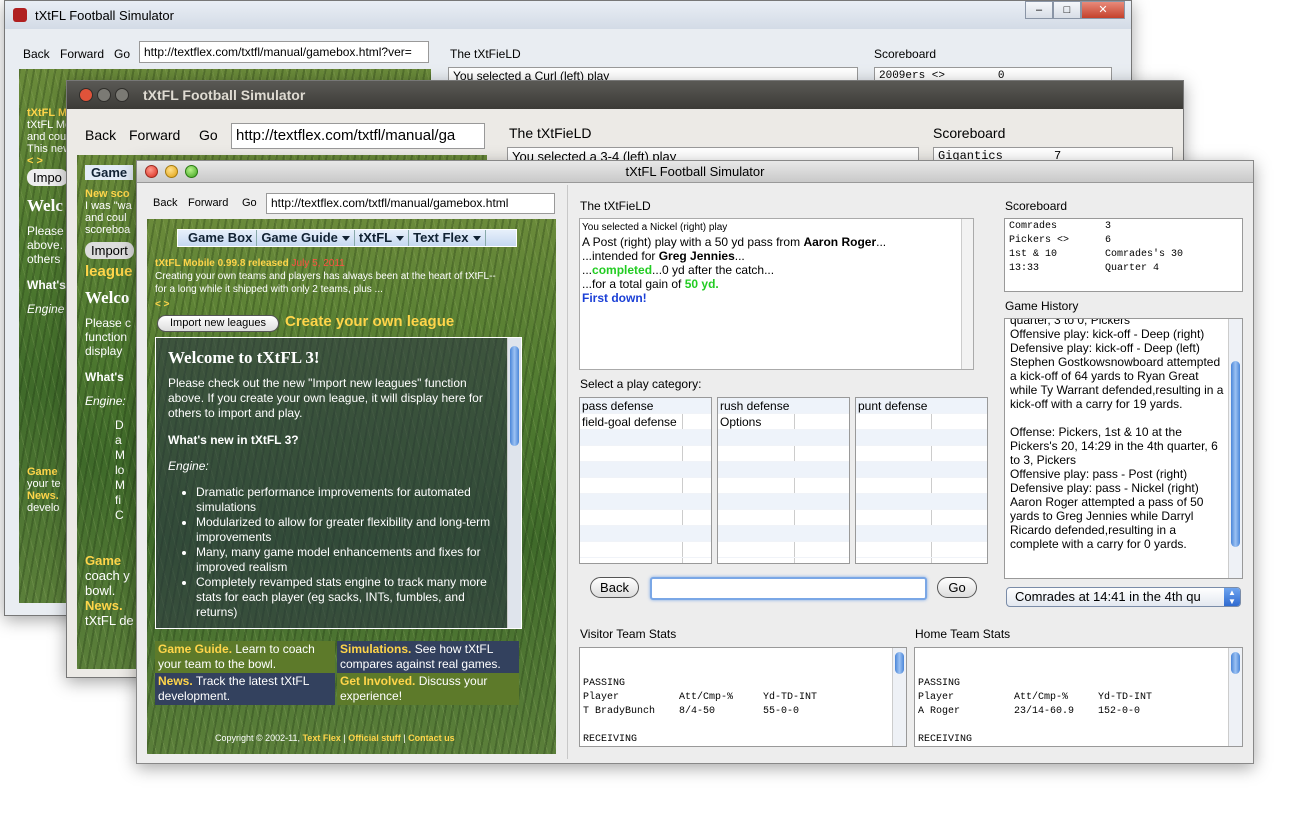 The image size is (1294, 818). Describe the element at coordinates (233, 440) in the screenshot. I see `whats-new-heading: What's new in tXtFL 3?` at that location.